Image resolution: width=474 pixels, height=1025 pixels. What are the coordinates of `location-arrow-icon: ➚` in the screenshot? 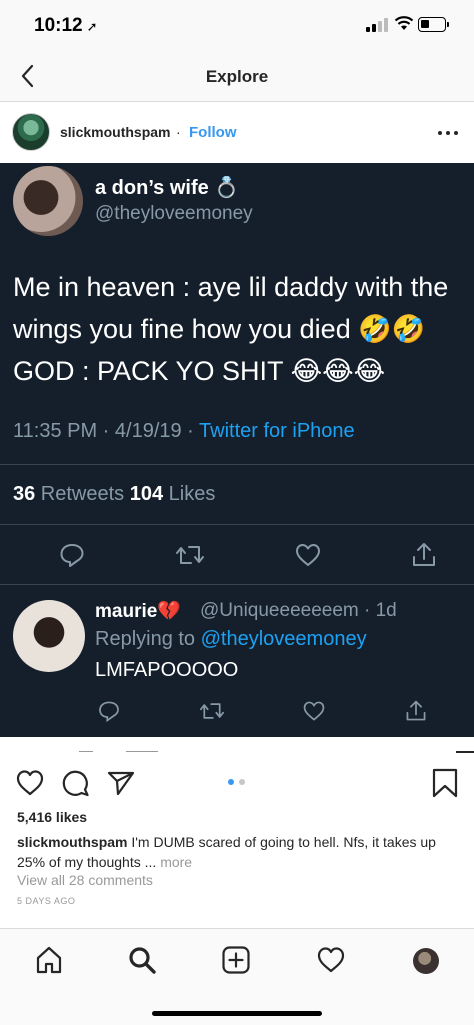 It's located at (92, 26).